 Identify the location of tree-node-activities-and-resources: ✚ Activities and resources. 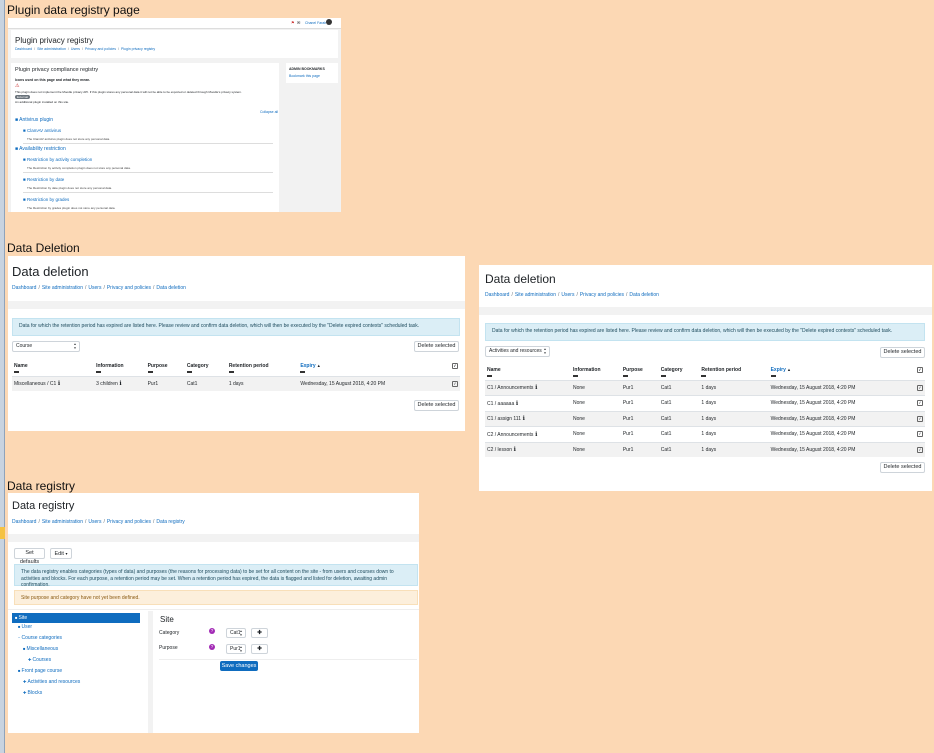
(51, 682).